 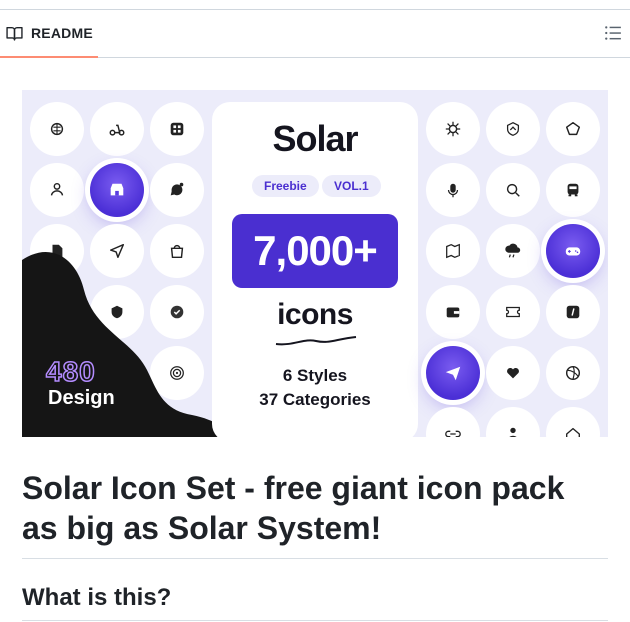 What do you see at coordinates (315, 138) in the screenshot?
I see `brand-title: Solar` at bounding box center [315, 138].